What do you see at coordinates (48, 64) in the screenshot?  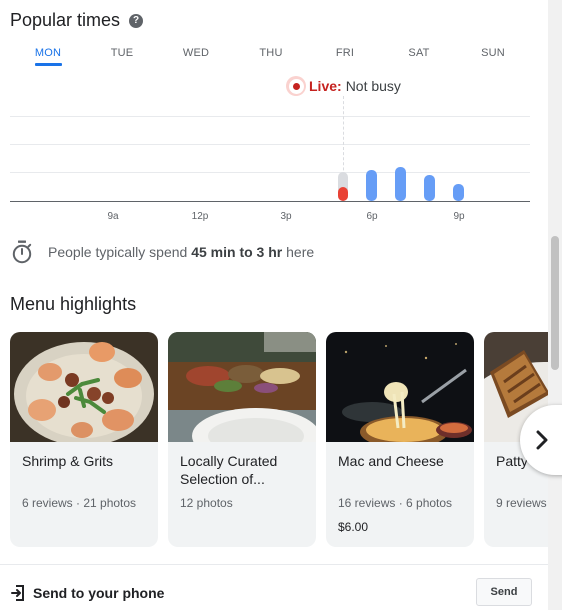 I see `selected-day-indicator` at bounding box center [48, 64].